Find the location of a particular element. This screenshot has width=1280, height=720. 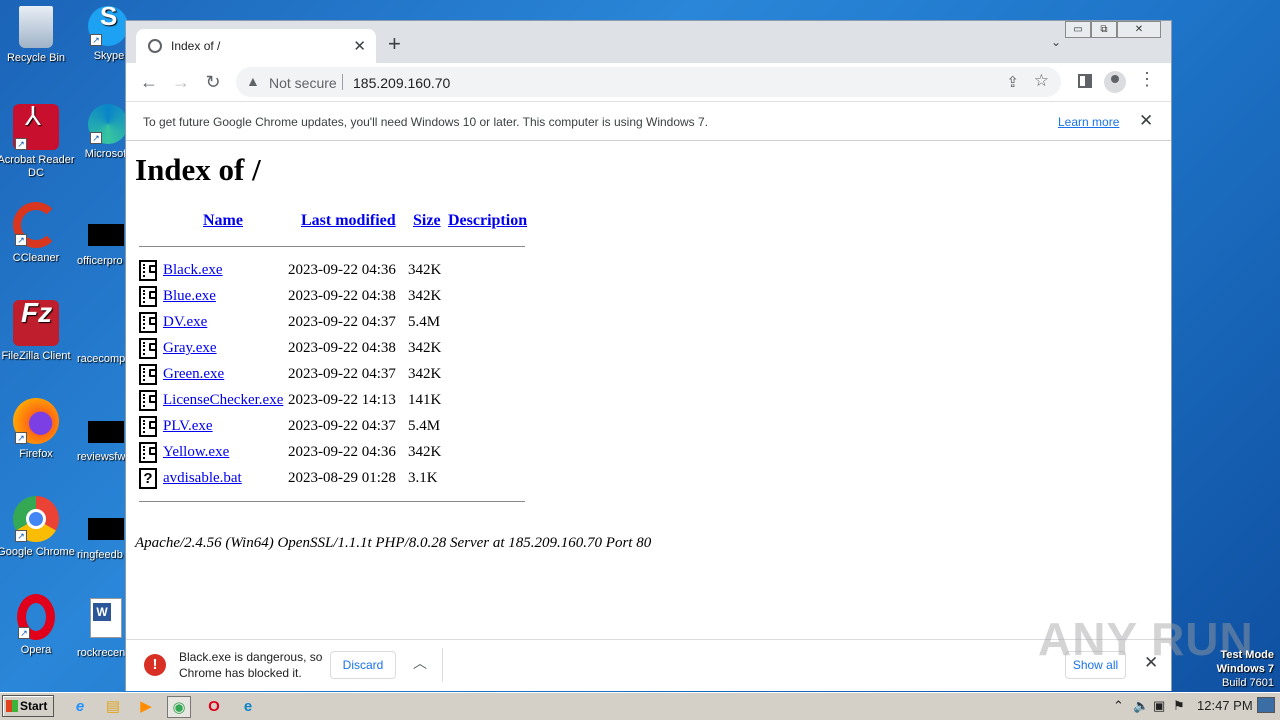

column-header-name: Name is located at coordinates (223, 221).